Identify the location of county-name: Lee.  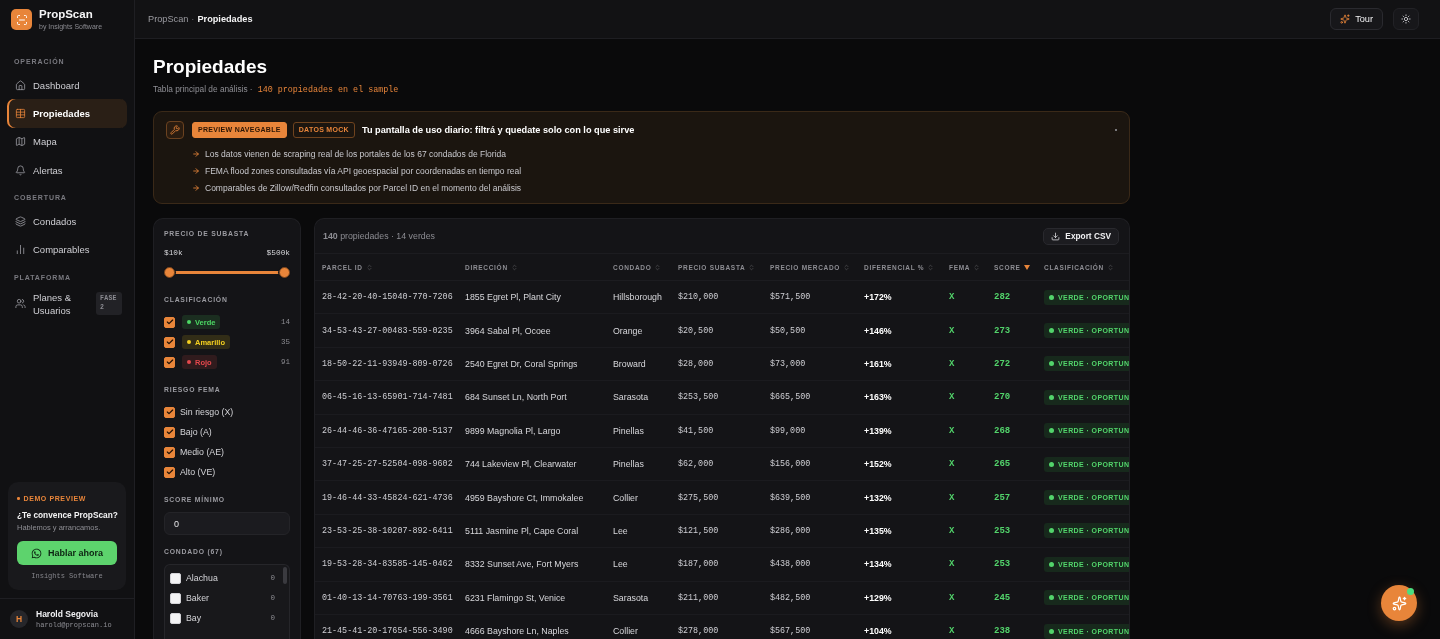
(620, 530).